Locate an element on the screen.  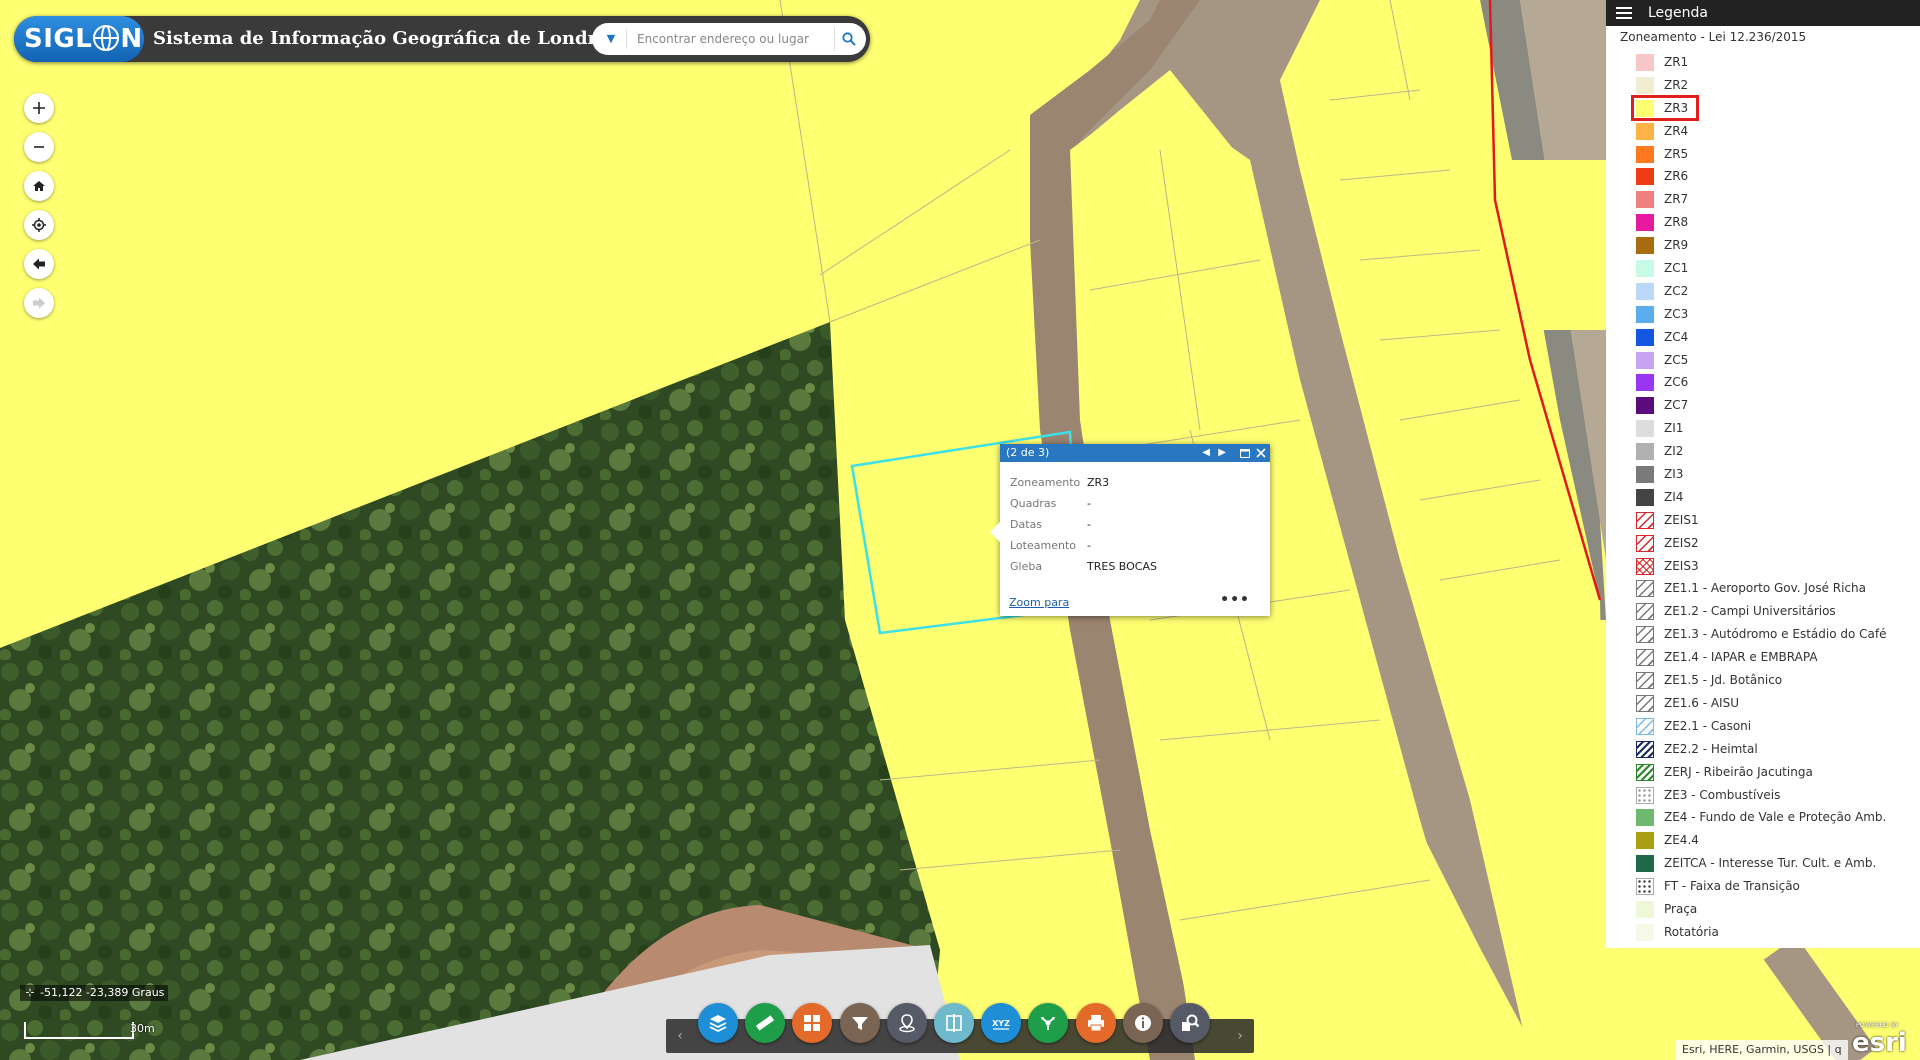
scale-bar is located at coordinates (79, 1030).